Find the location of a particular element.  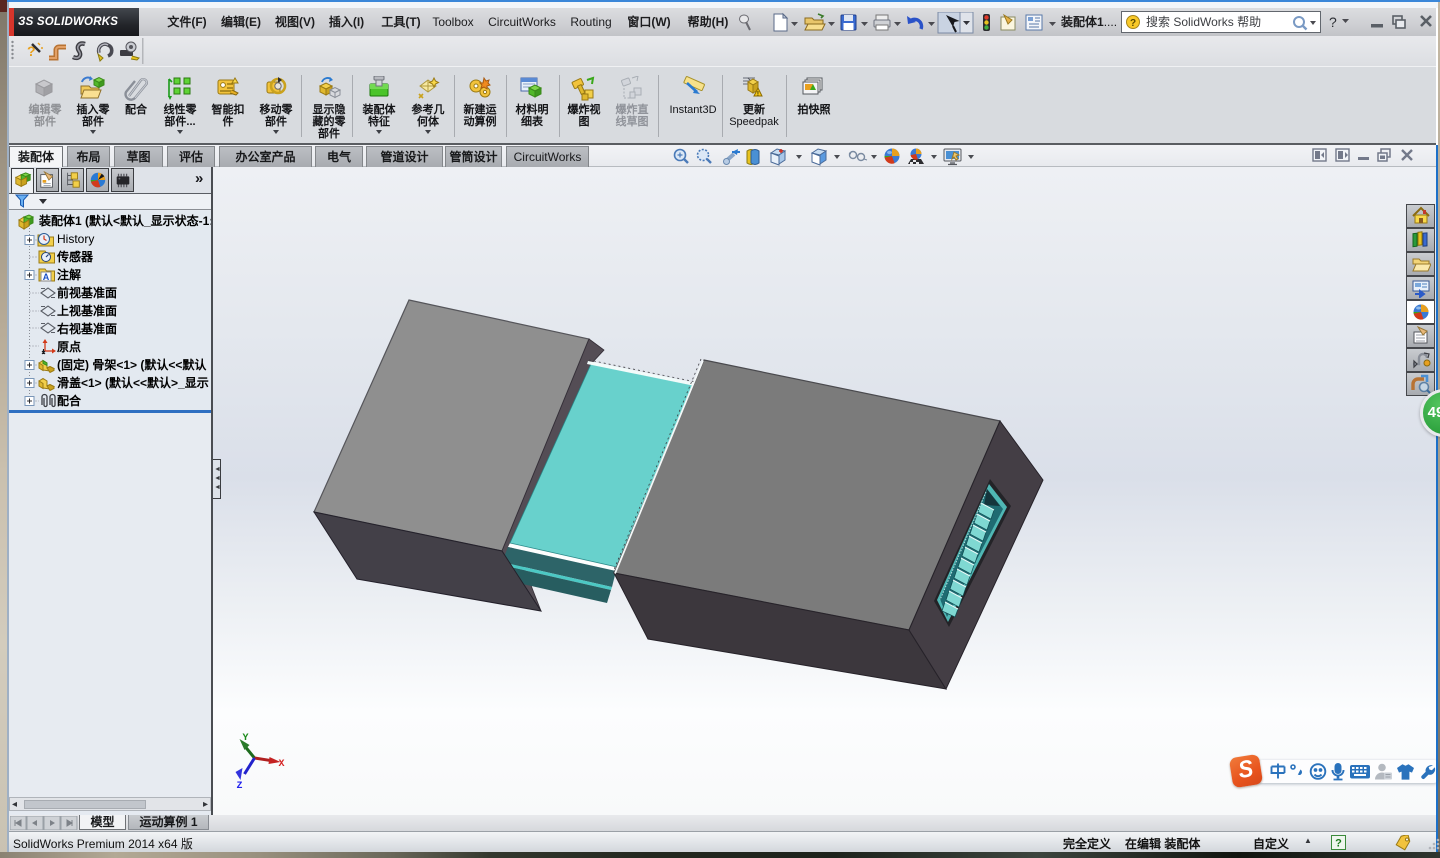

svg-text: A is located at coordinates (46, 277).